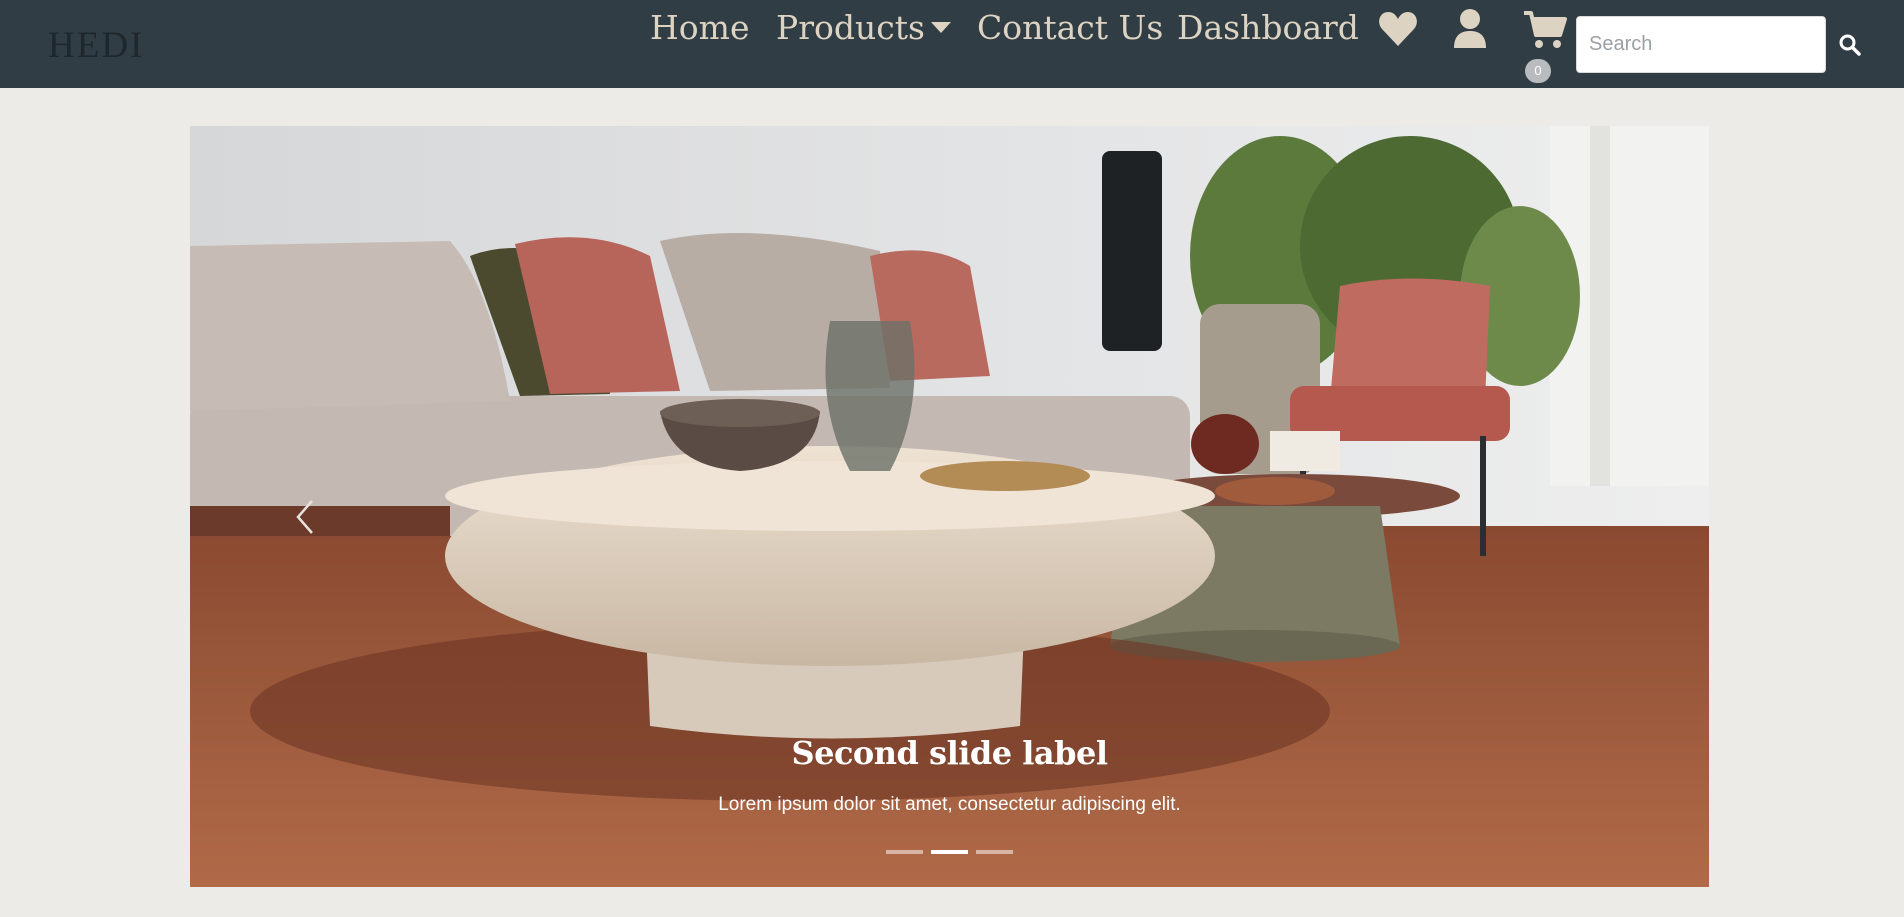  What do you see at coordinates (1701, 44) in the screenshot?
I see `search-input` at bounding box center [1701, 44].